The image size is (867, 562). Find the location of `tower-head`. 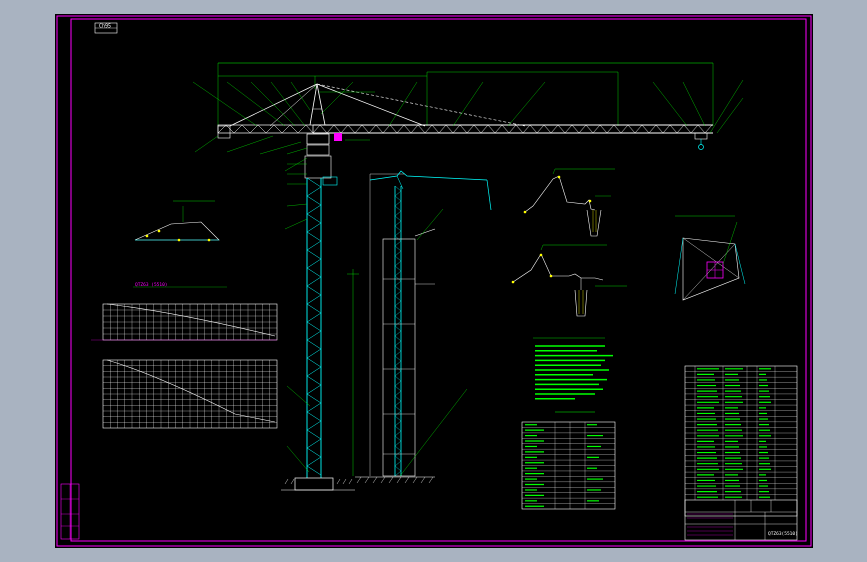

tower-head is located at coordinates (377, 105).